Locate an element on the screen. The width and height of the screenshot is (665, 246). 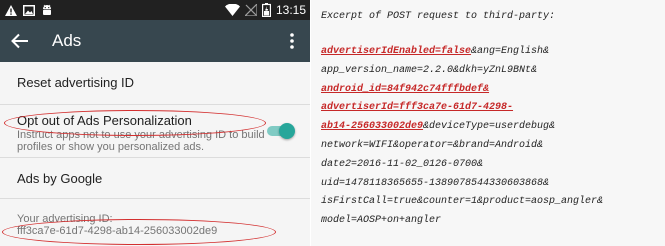
reset-advertising-id-label: Reset advertising ID is located at coordinates (76, 82).